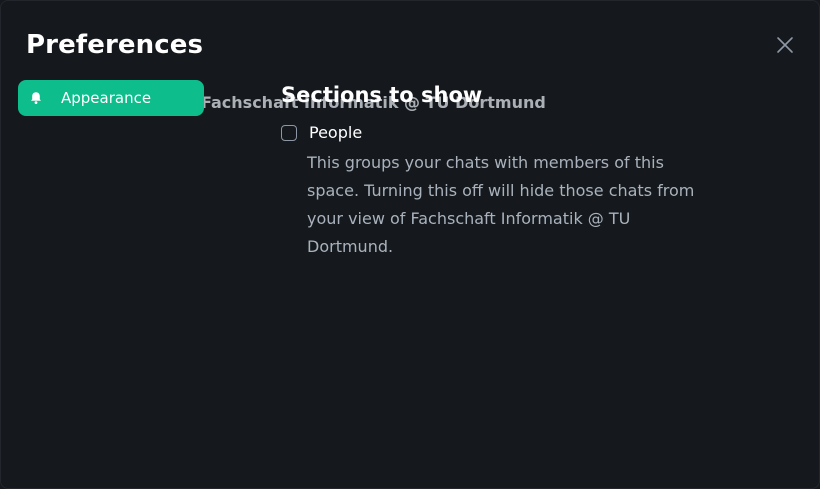  I want to click on people-label: People, so click(336, 132).